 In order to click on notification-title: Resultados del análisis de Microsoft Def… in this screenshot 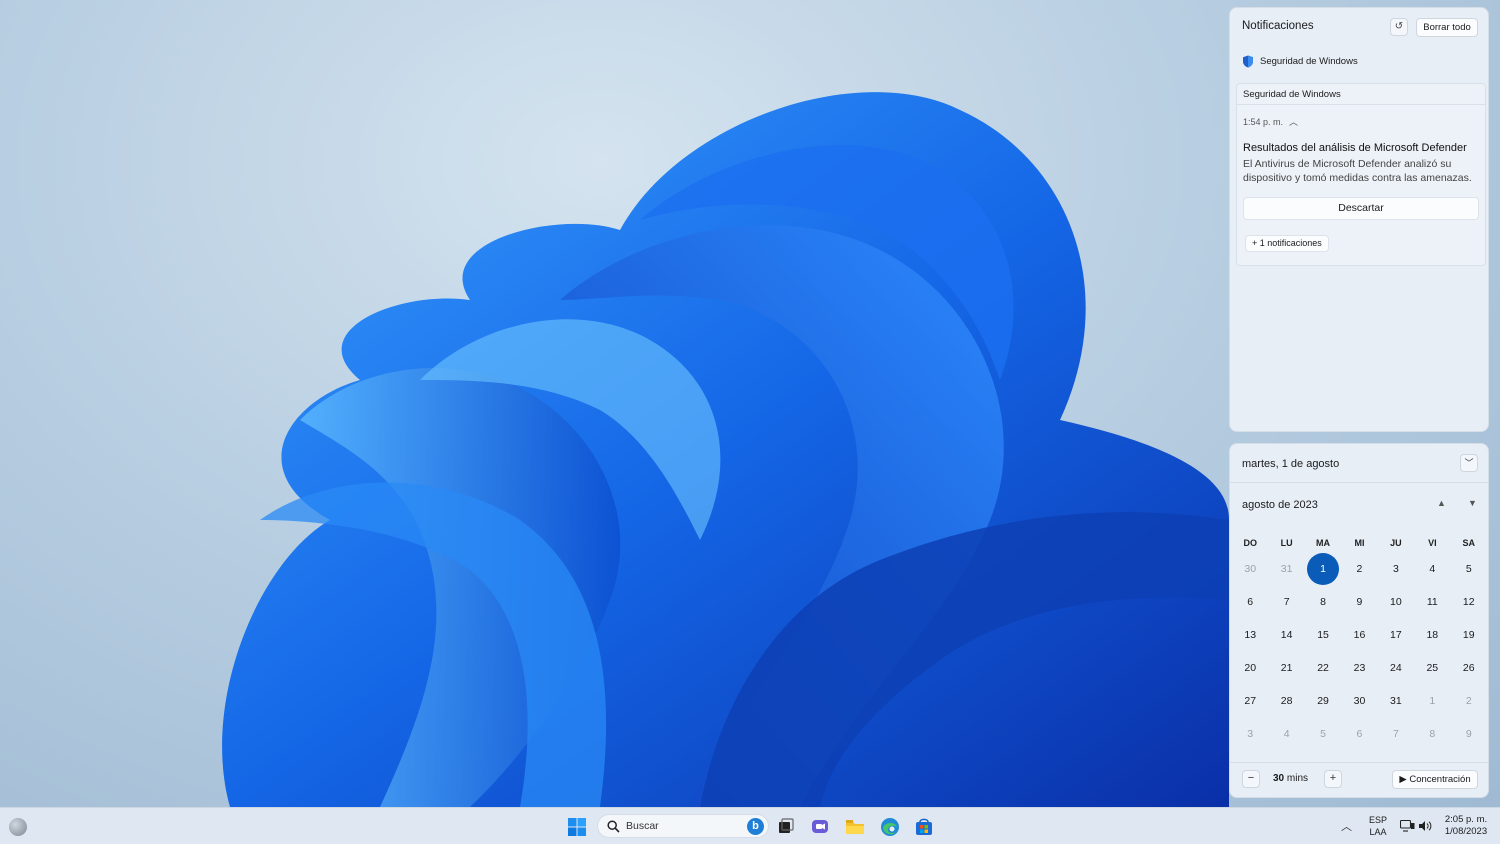, I will do `click(1355, 148)`.